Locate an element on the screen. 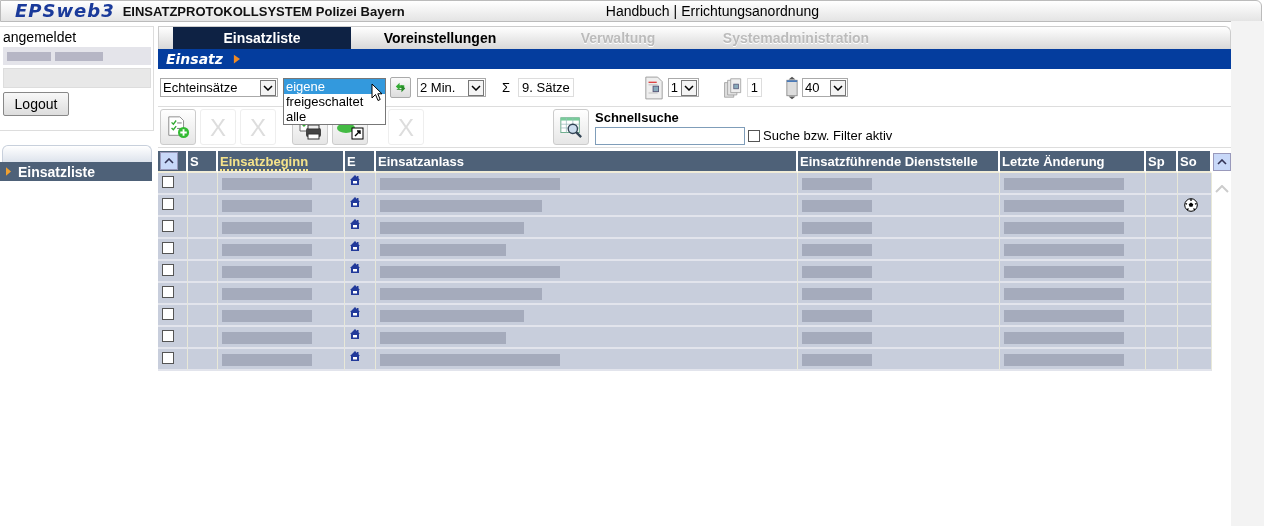 The height and width of the screenshot is (526, 1264). header-link: Errichtungsanordnung is located at coordinates (750, 11).